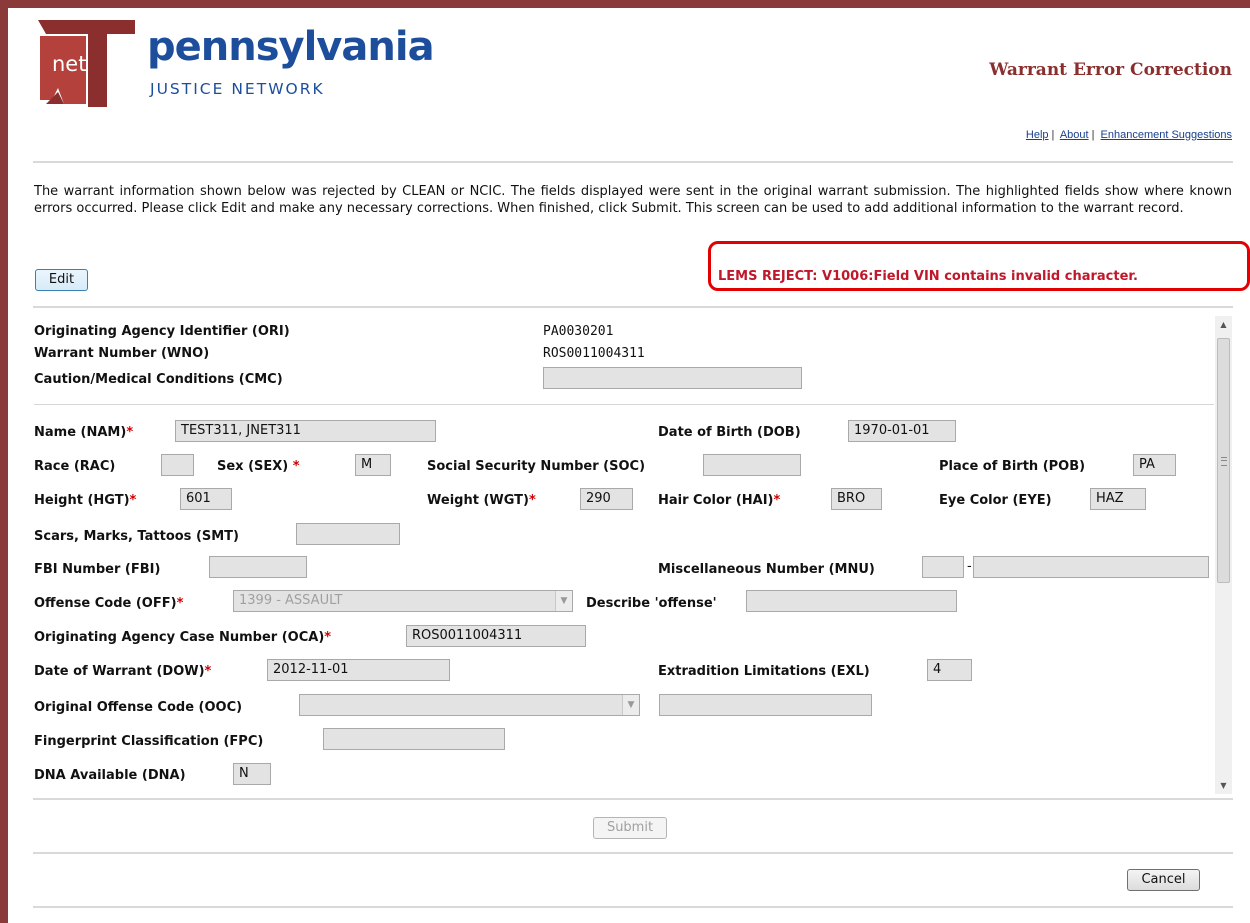 The height and width of the screenshot is (923, 1250). What do you see at coordinates (902, 431) in the screenshot?
I see `dob-field: 1970-01-01` at bounding box center [902, 431].